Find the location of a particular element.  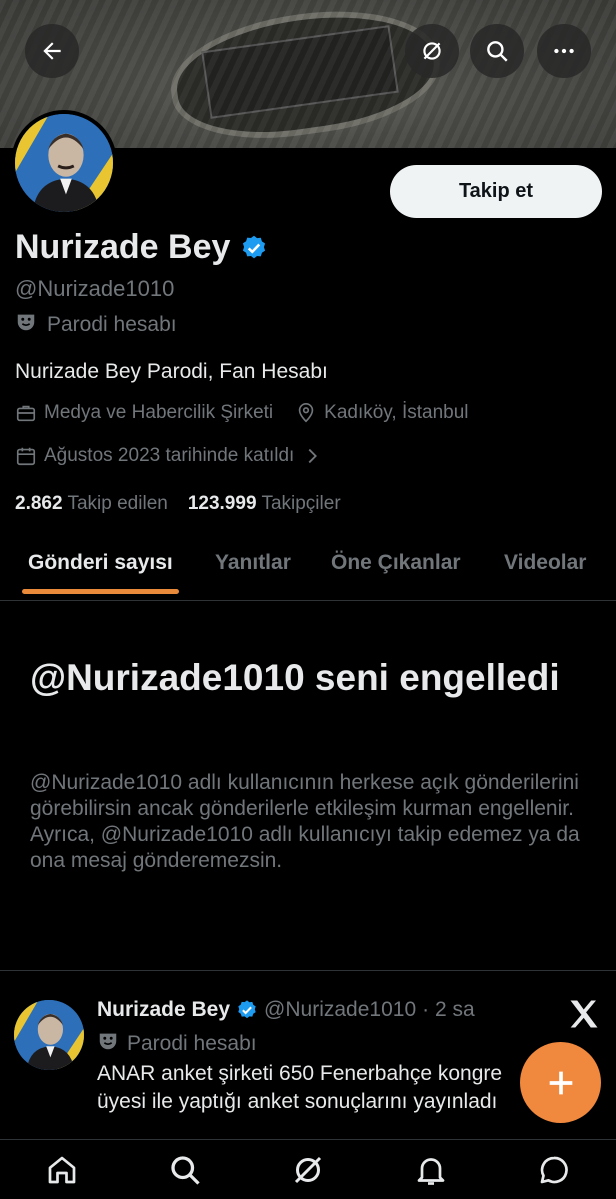

post-parody-mask-icon is located at coordinates (108, 1044).